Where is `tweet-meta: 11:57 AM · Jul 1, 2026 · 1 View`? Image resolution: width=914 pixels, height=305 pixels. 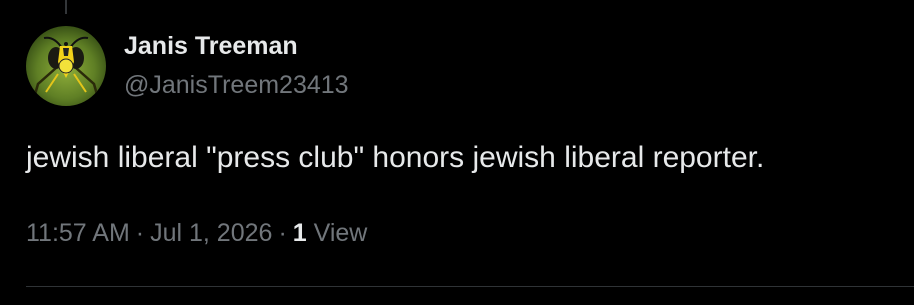
tweet-meta: 11:57 AM · Jul 1, 2026 · 1 View is located at coordinates (196, 233).